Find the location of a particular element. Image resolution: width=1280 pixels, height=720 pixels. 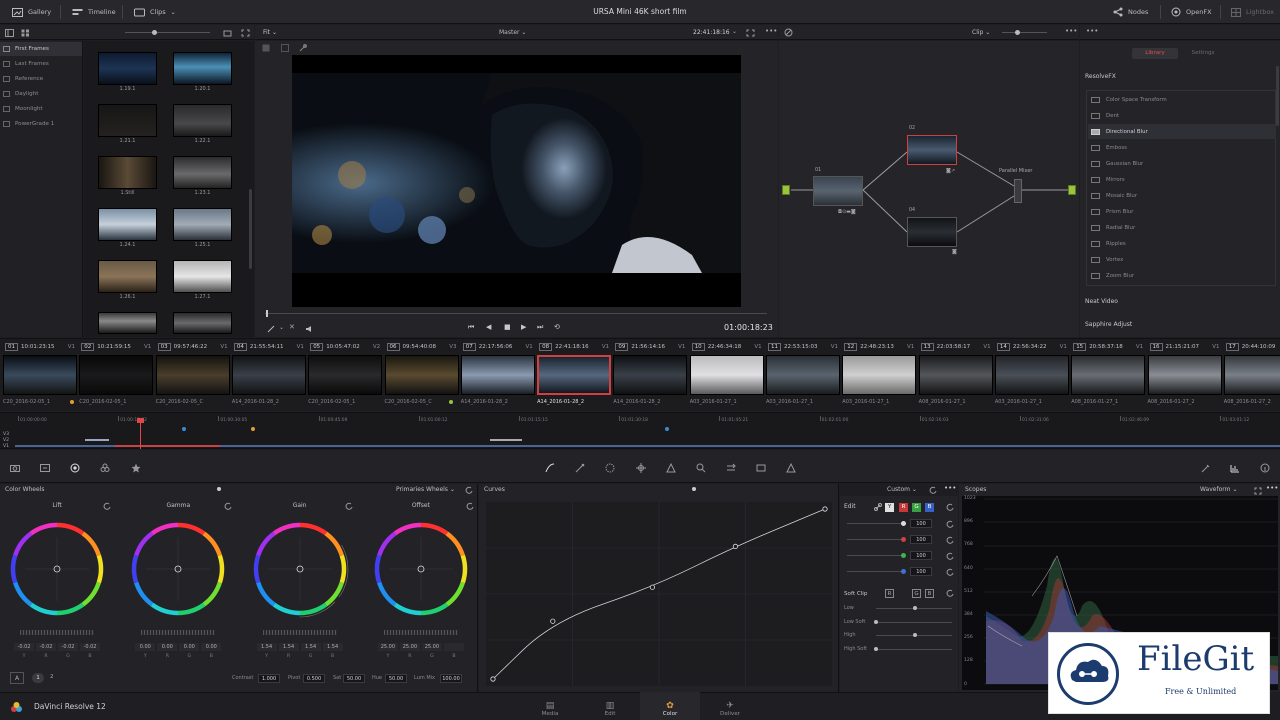

pen-icon is located at coordinates (271, 328).